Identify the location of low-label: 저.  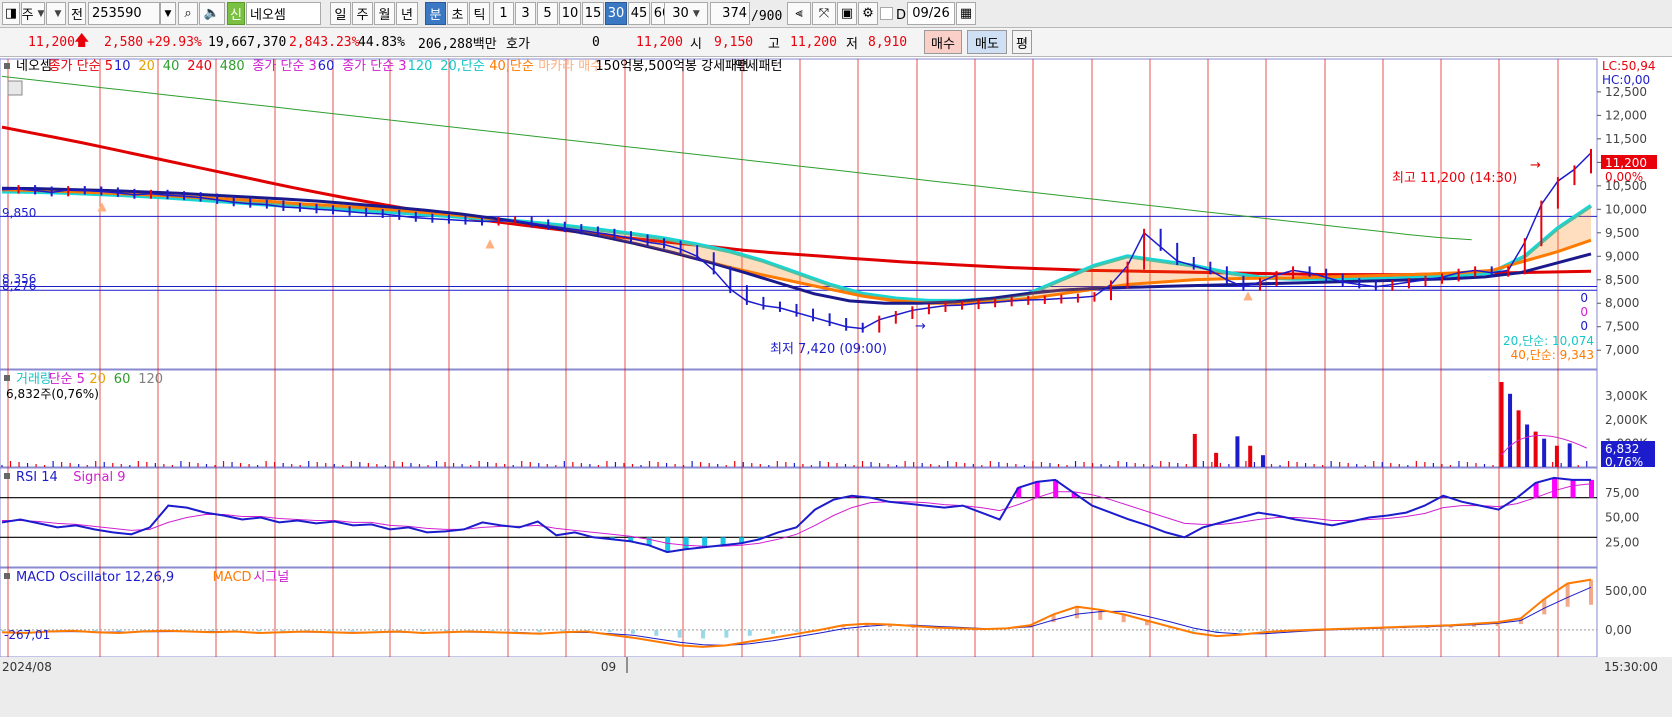
(852, 44).